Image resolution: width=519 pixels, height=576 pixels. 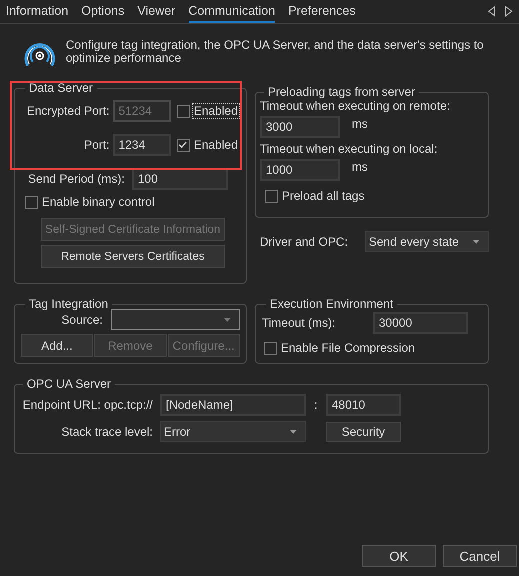 I want to click on checkbox-label: Preload all tags, so click(x=323, y=196).